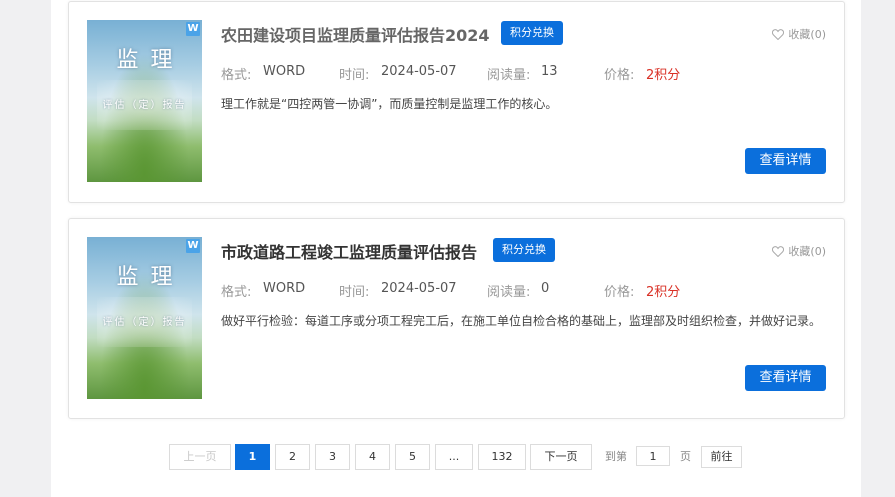 The image size is (895, 497). Describe the element at coordinates (412, 457) in the screenshot. I see `page-button-5: 5` at that location.